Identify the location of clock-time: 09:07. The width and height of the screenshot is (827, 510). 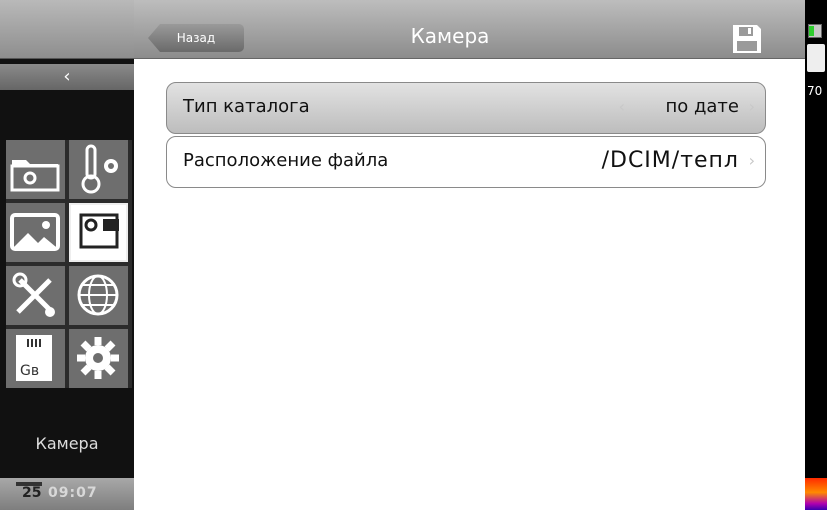
(73, 493).